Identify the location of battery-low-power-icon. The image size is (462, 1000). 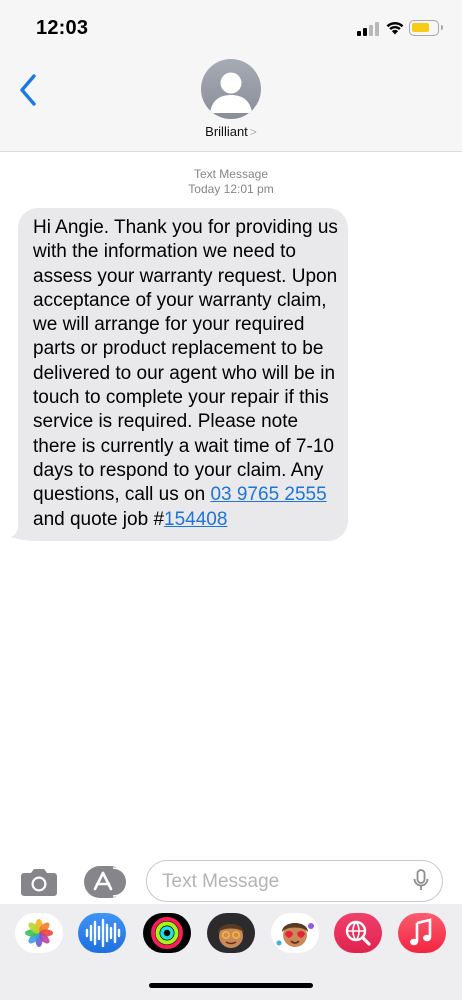
(426, 28).